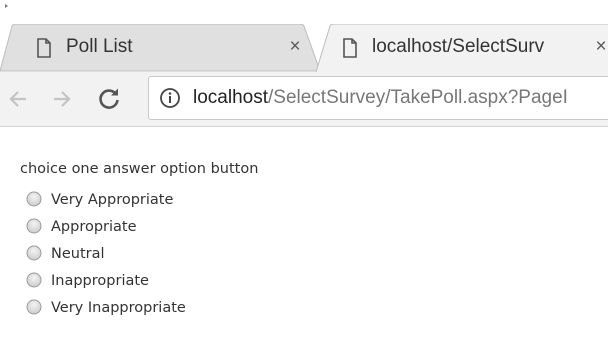 Image resolution: width=608 pixels, height=351 pixels. What do you see at coordinates (6, 6) in the screenshot?
I see `window-menu-marker` at bounding box center [6, 6].